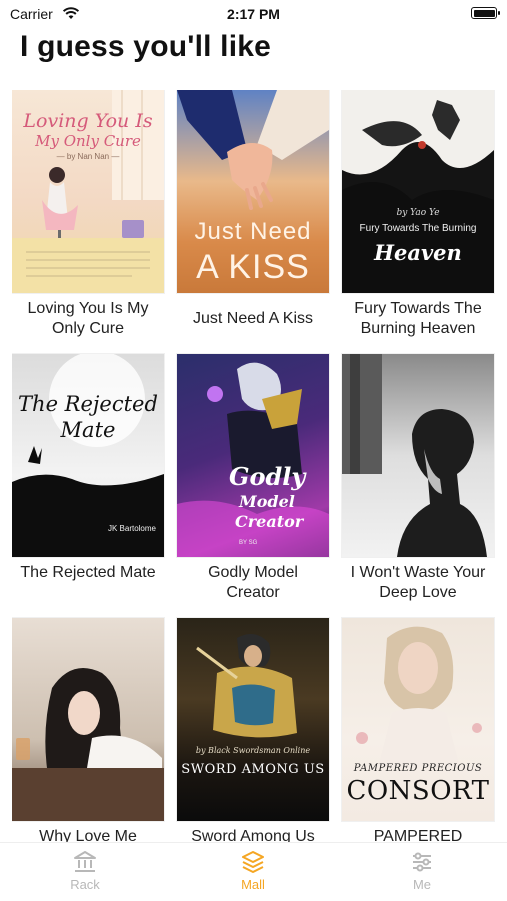  What do you see at coordinates (418, 228) in the screenshot?
I see `cover-title-line: Fury Towards The Burning` at bounding box center [418, 228].